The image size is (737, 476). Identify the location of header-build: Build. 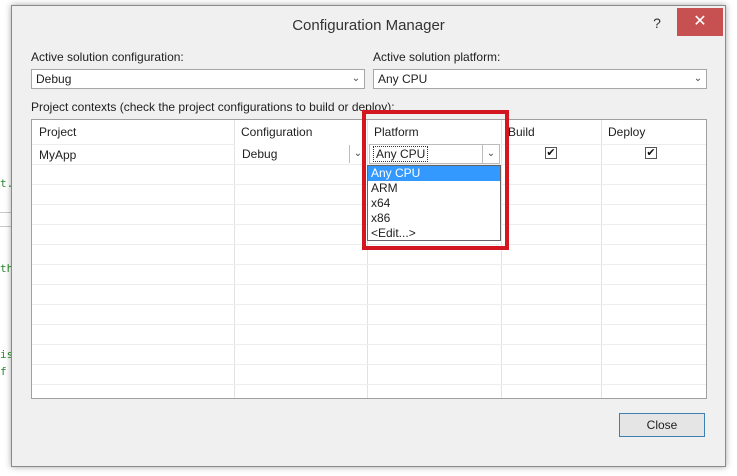
(551, 132).